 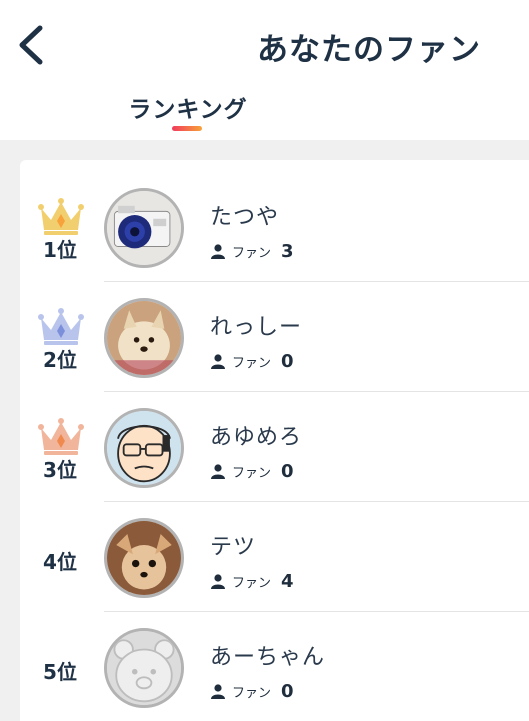 I want to click on user-name: たつや, so click(x=245, y=217).